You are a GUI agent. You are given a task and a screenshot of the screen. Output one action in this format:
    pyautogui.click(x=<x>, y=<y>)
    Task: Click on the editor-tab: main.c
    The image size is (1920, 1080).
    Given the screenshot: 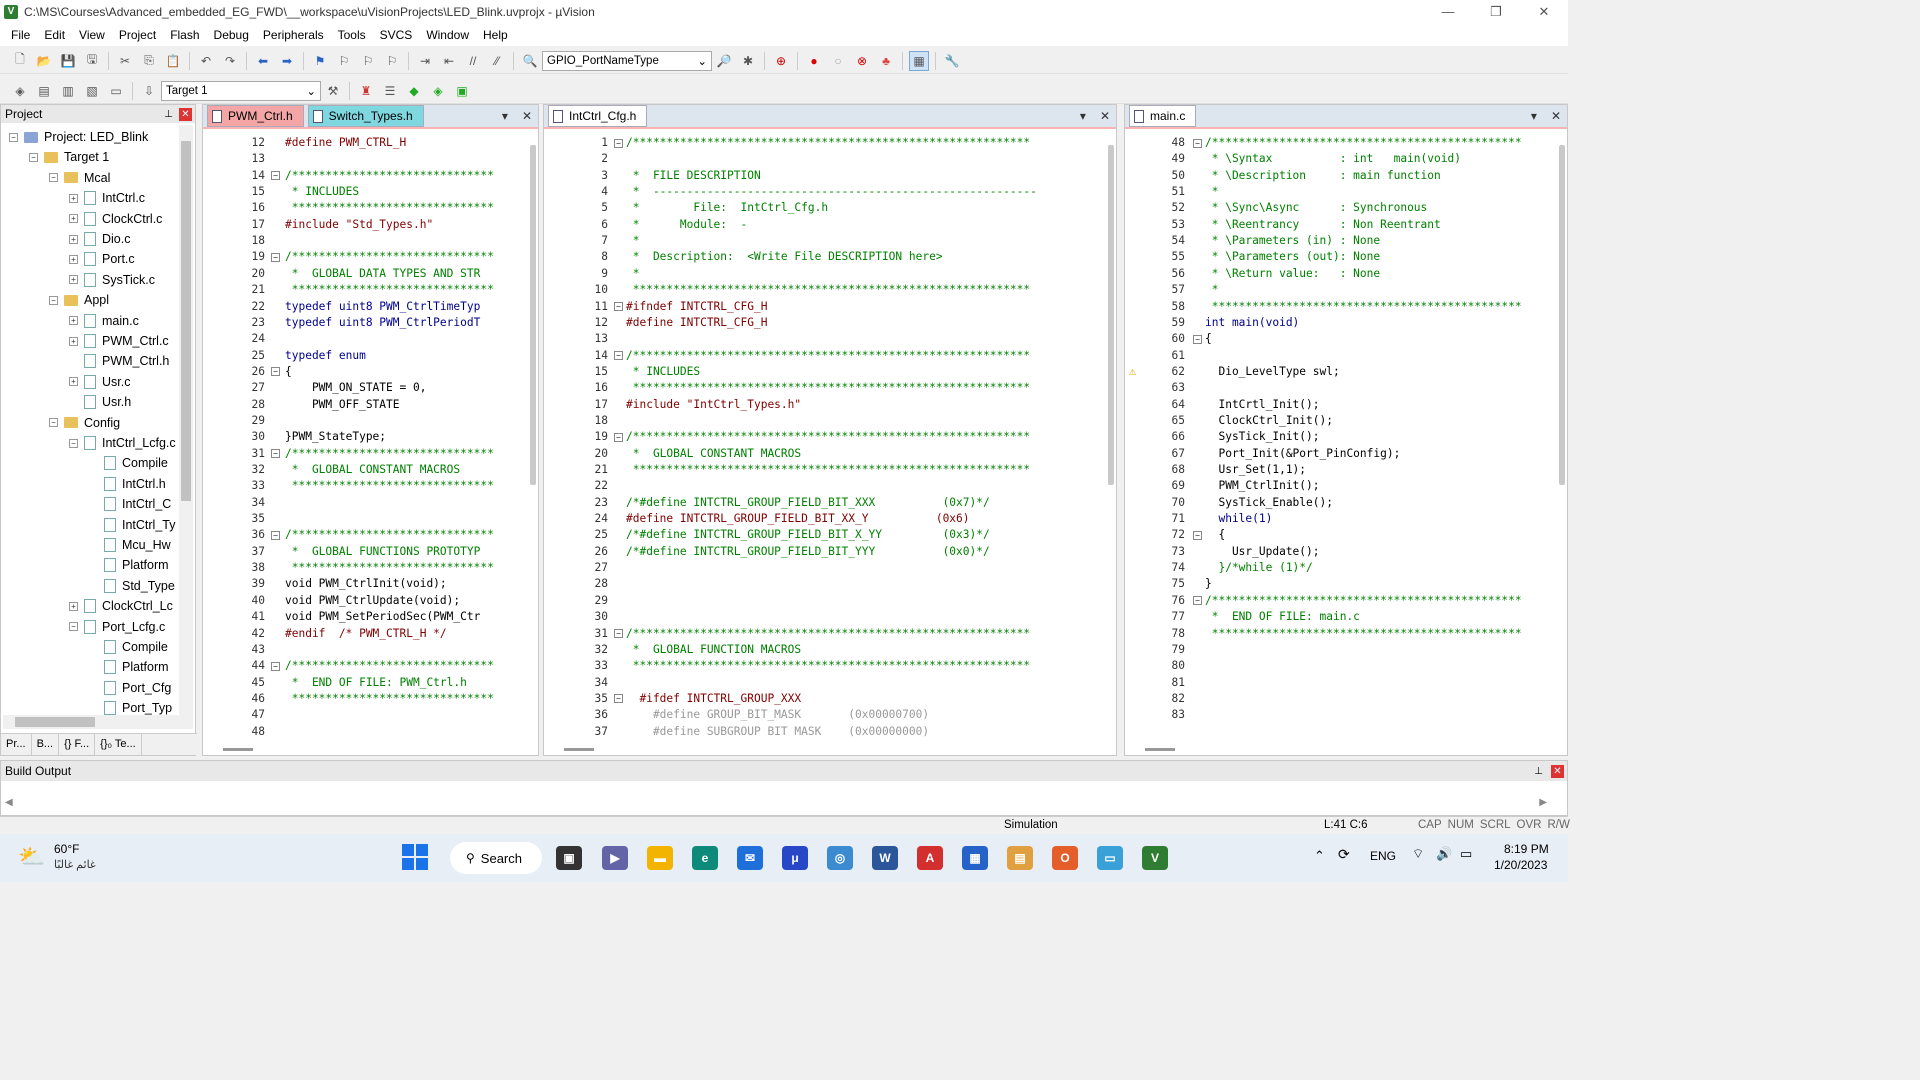 What is the action you would take?
    pyautogui.click(x=1163, y=116)
    